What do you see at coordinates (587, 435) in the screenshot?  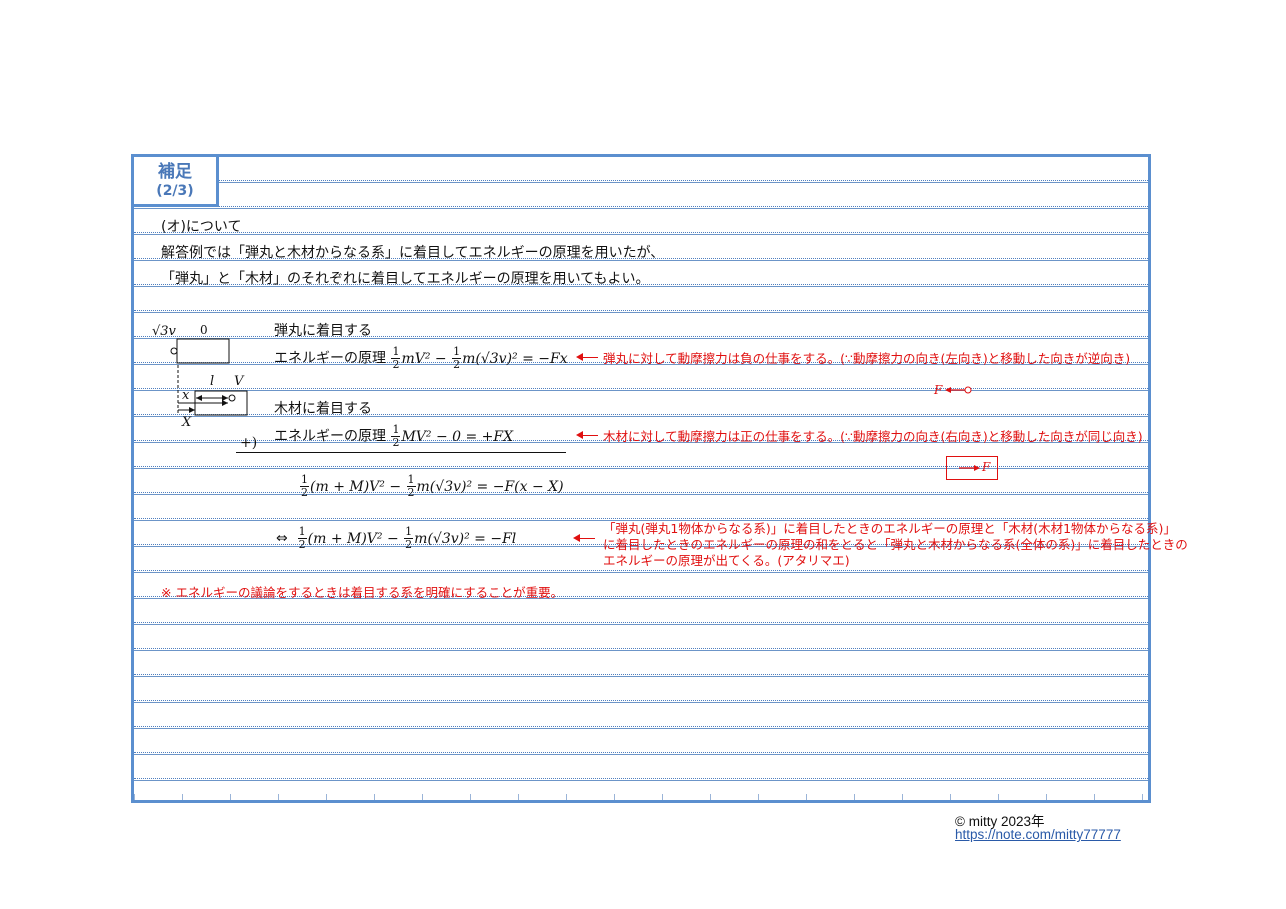 I see `wood-note-arrow` at bounding box center [587, 435].